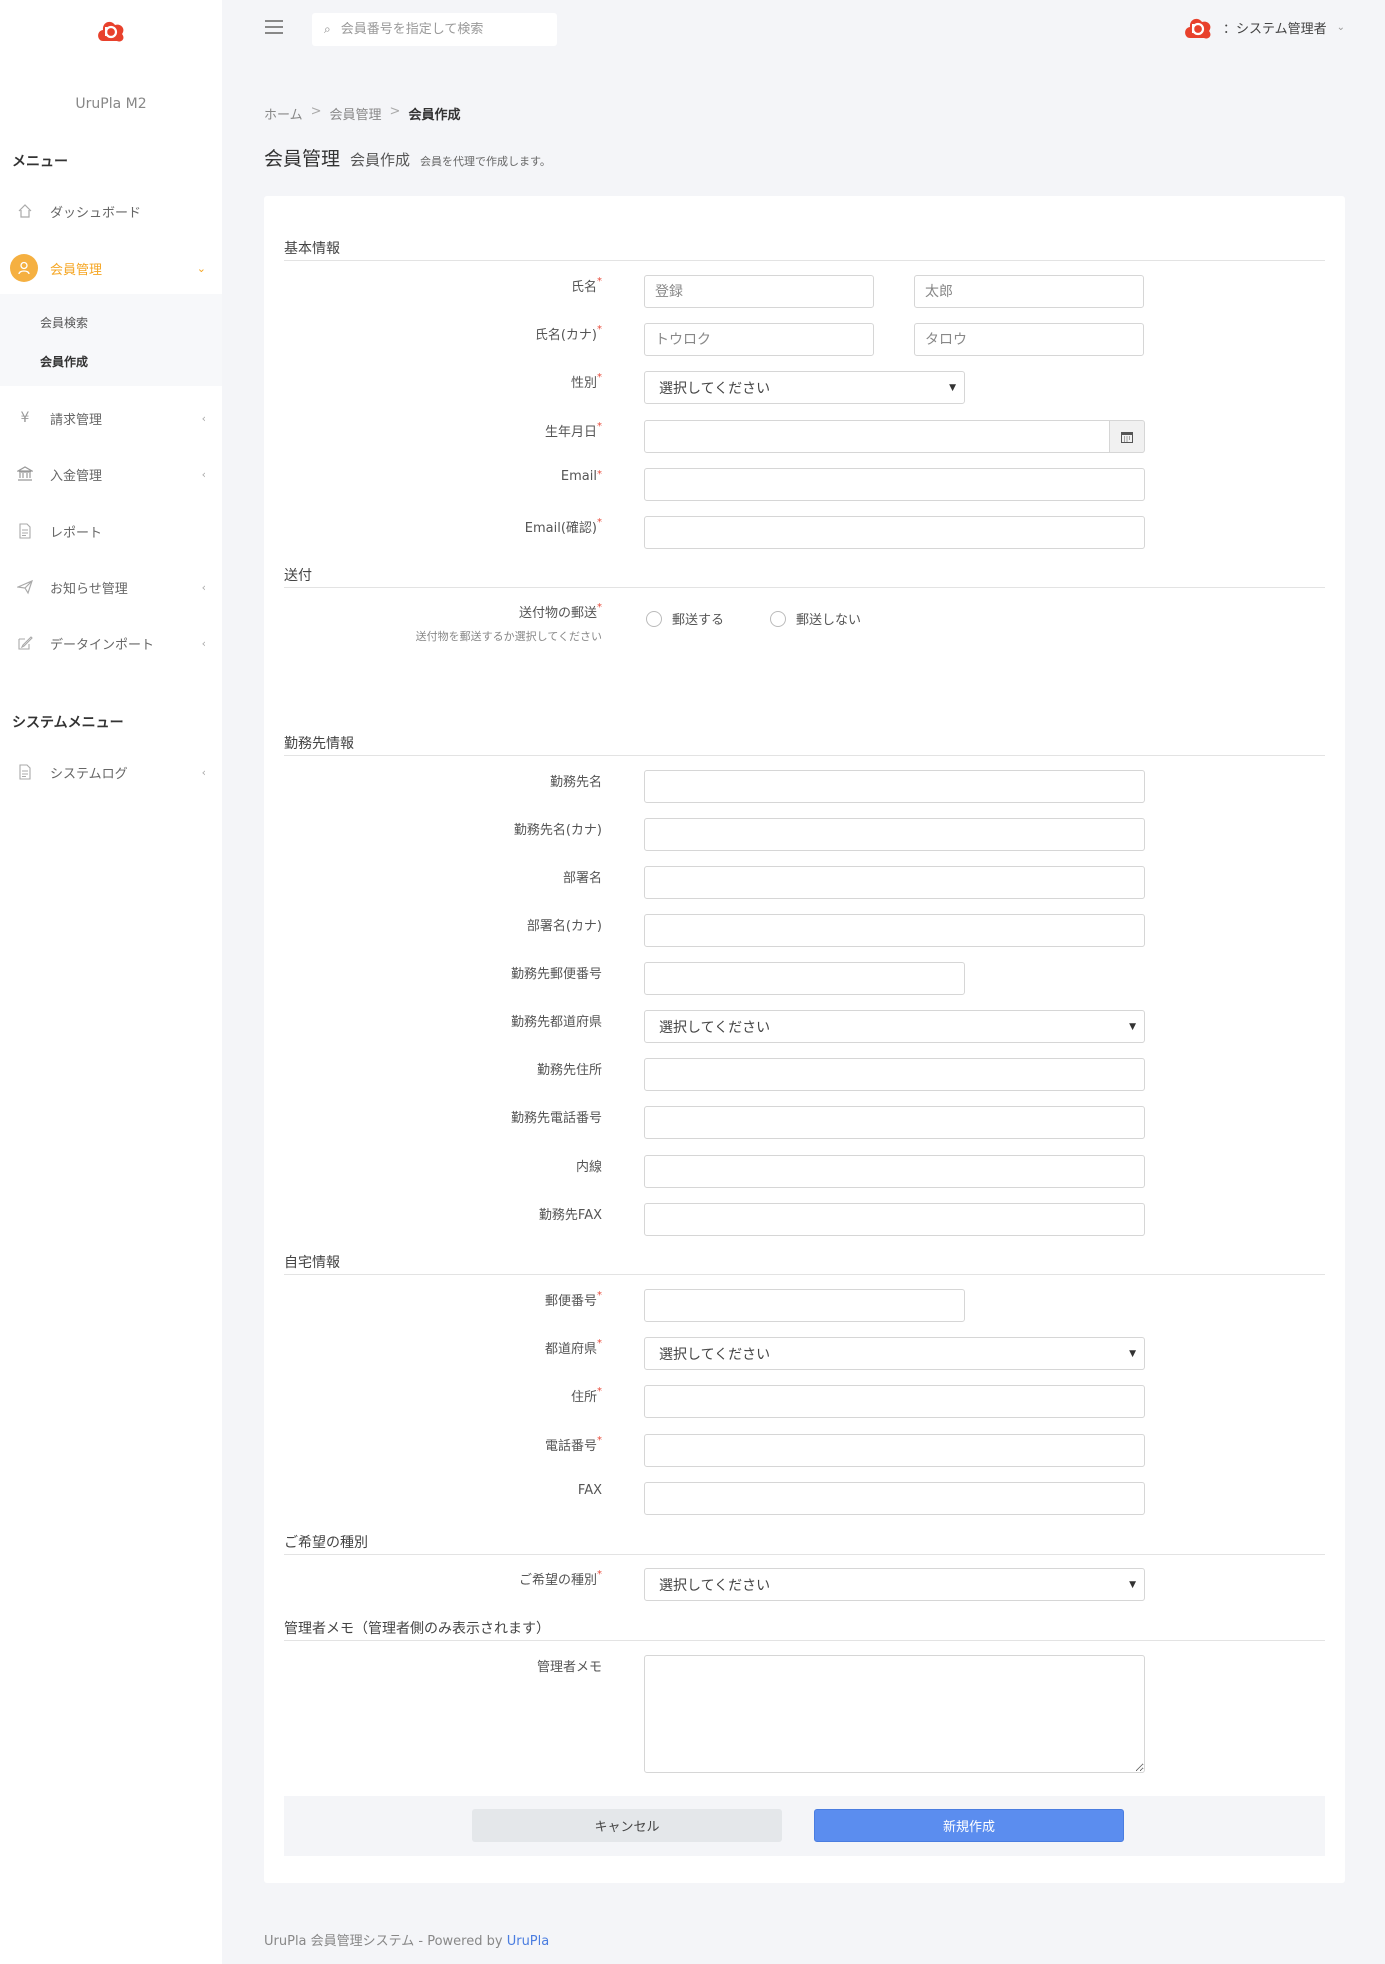 This screenshot has height=1964, width=1385. Describe the element at coordinates (89, 589) in the screenshot. I see `sidebar-item-label: お知らせ管理` at that location.